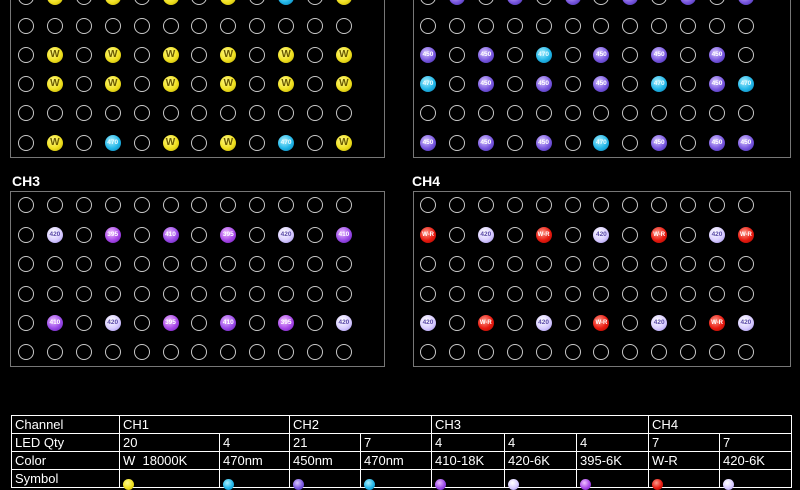  What do you see at coordinates (745, 84) in the screenshot?
I see `led-470-icon: 470` at bounding box center [745, 84].